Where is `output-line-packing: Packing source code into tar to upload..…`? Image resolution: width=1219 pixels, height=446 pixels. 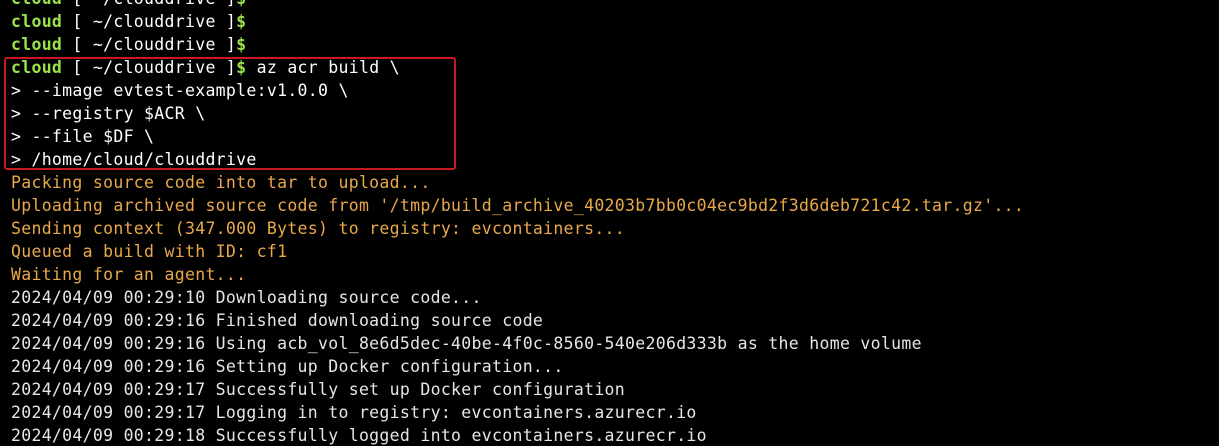 output-line-packing: Packing source code into tar to upload..… is located at coordinates (221, 182).